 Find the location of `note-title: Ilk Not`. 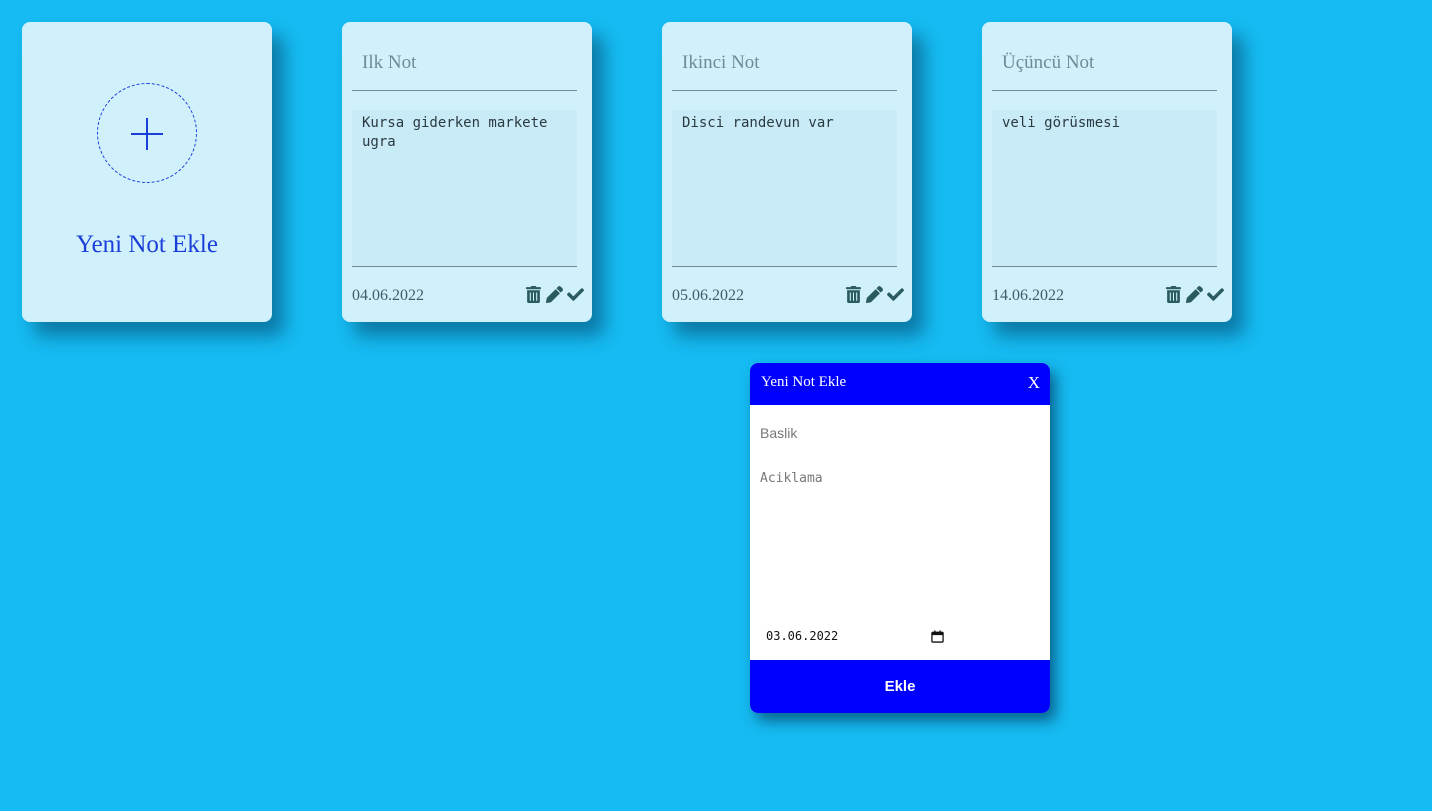

note-title: Ilk Not is located at coordinates (389, 62).